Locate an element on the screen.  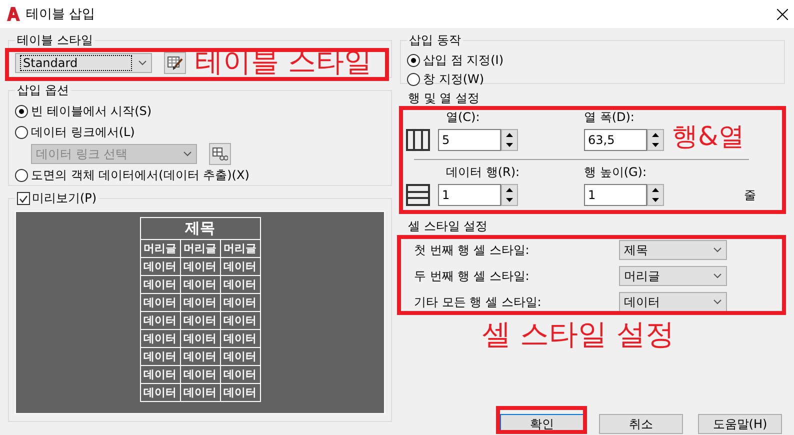
radio-option: 도면의 객체 데이터에서(데이터 추출)(X) is located at coordinates (200, 175).